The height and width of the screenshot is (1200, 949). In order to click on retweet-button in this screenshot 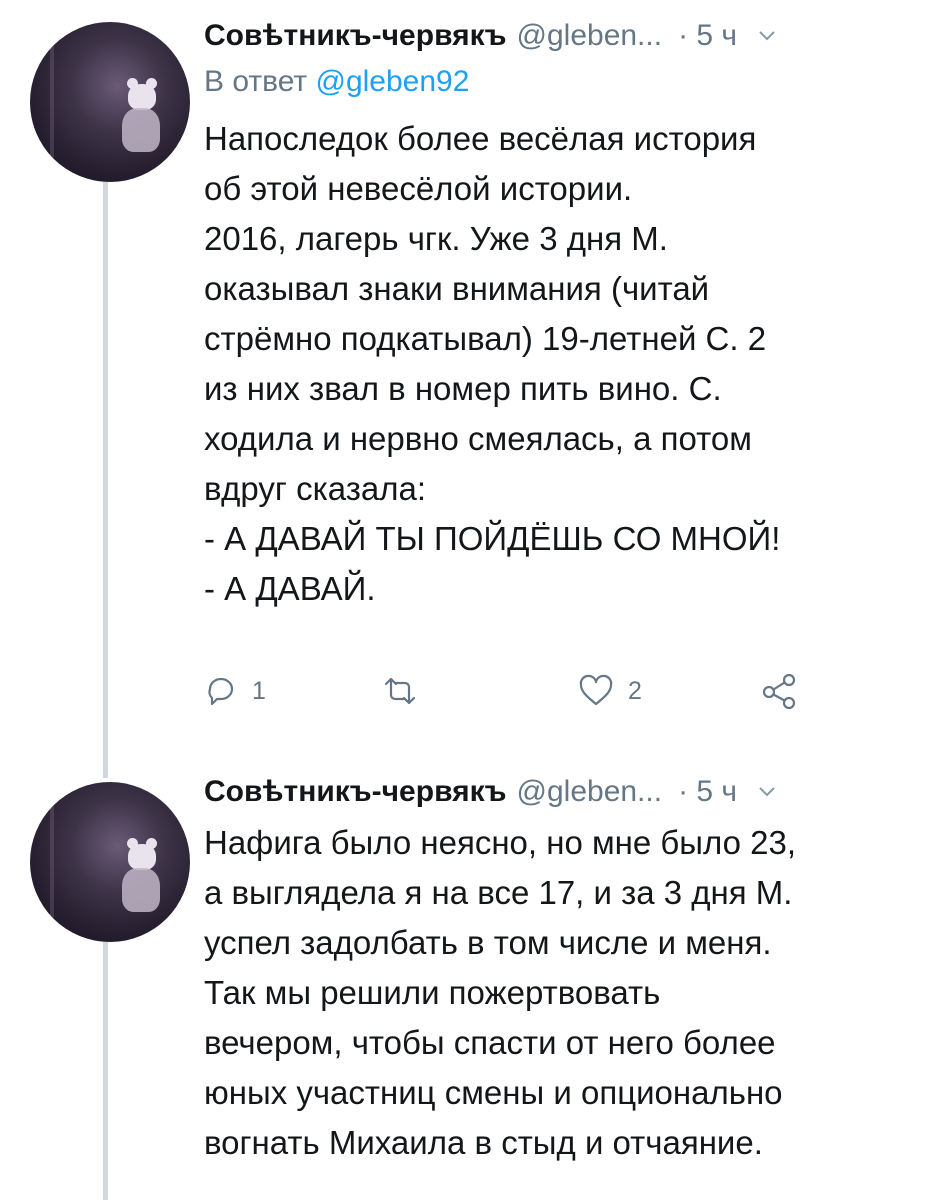, I will do `click(400, 691)`.